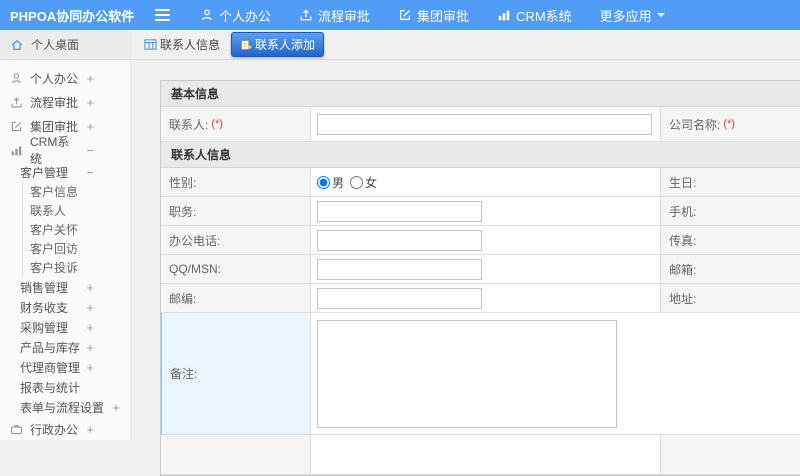 This screenshot has width=800, height=476. Describe the element at coordinates (534, 15) in the screenshot. I see `nav-crm-system: CRM系统` at that location.